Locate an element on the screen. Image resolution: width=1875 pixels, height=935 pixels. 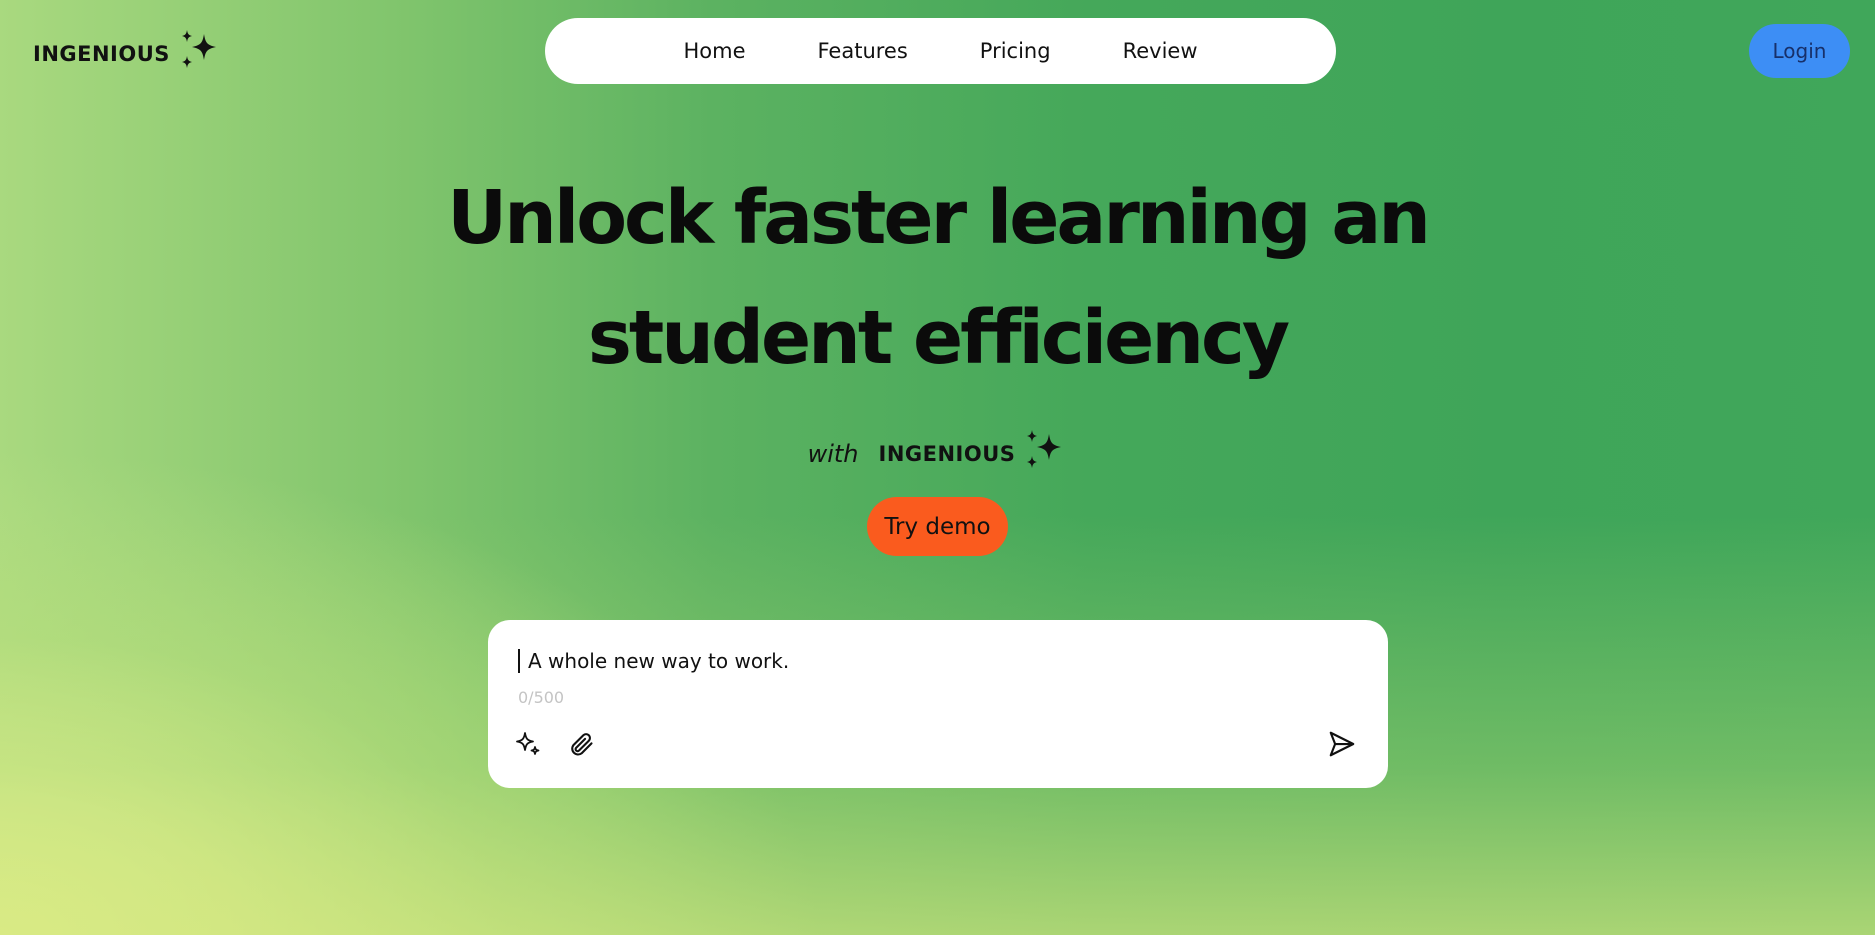
nav-features: Features is located at coordinates (862, 51).